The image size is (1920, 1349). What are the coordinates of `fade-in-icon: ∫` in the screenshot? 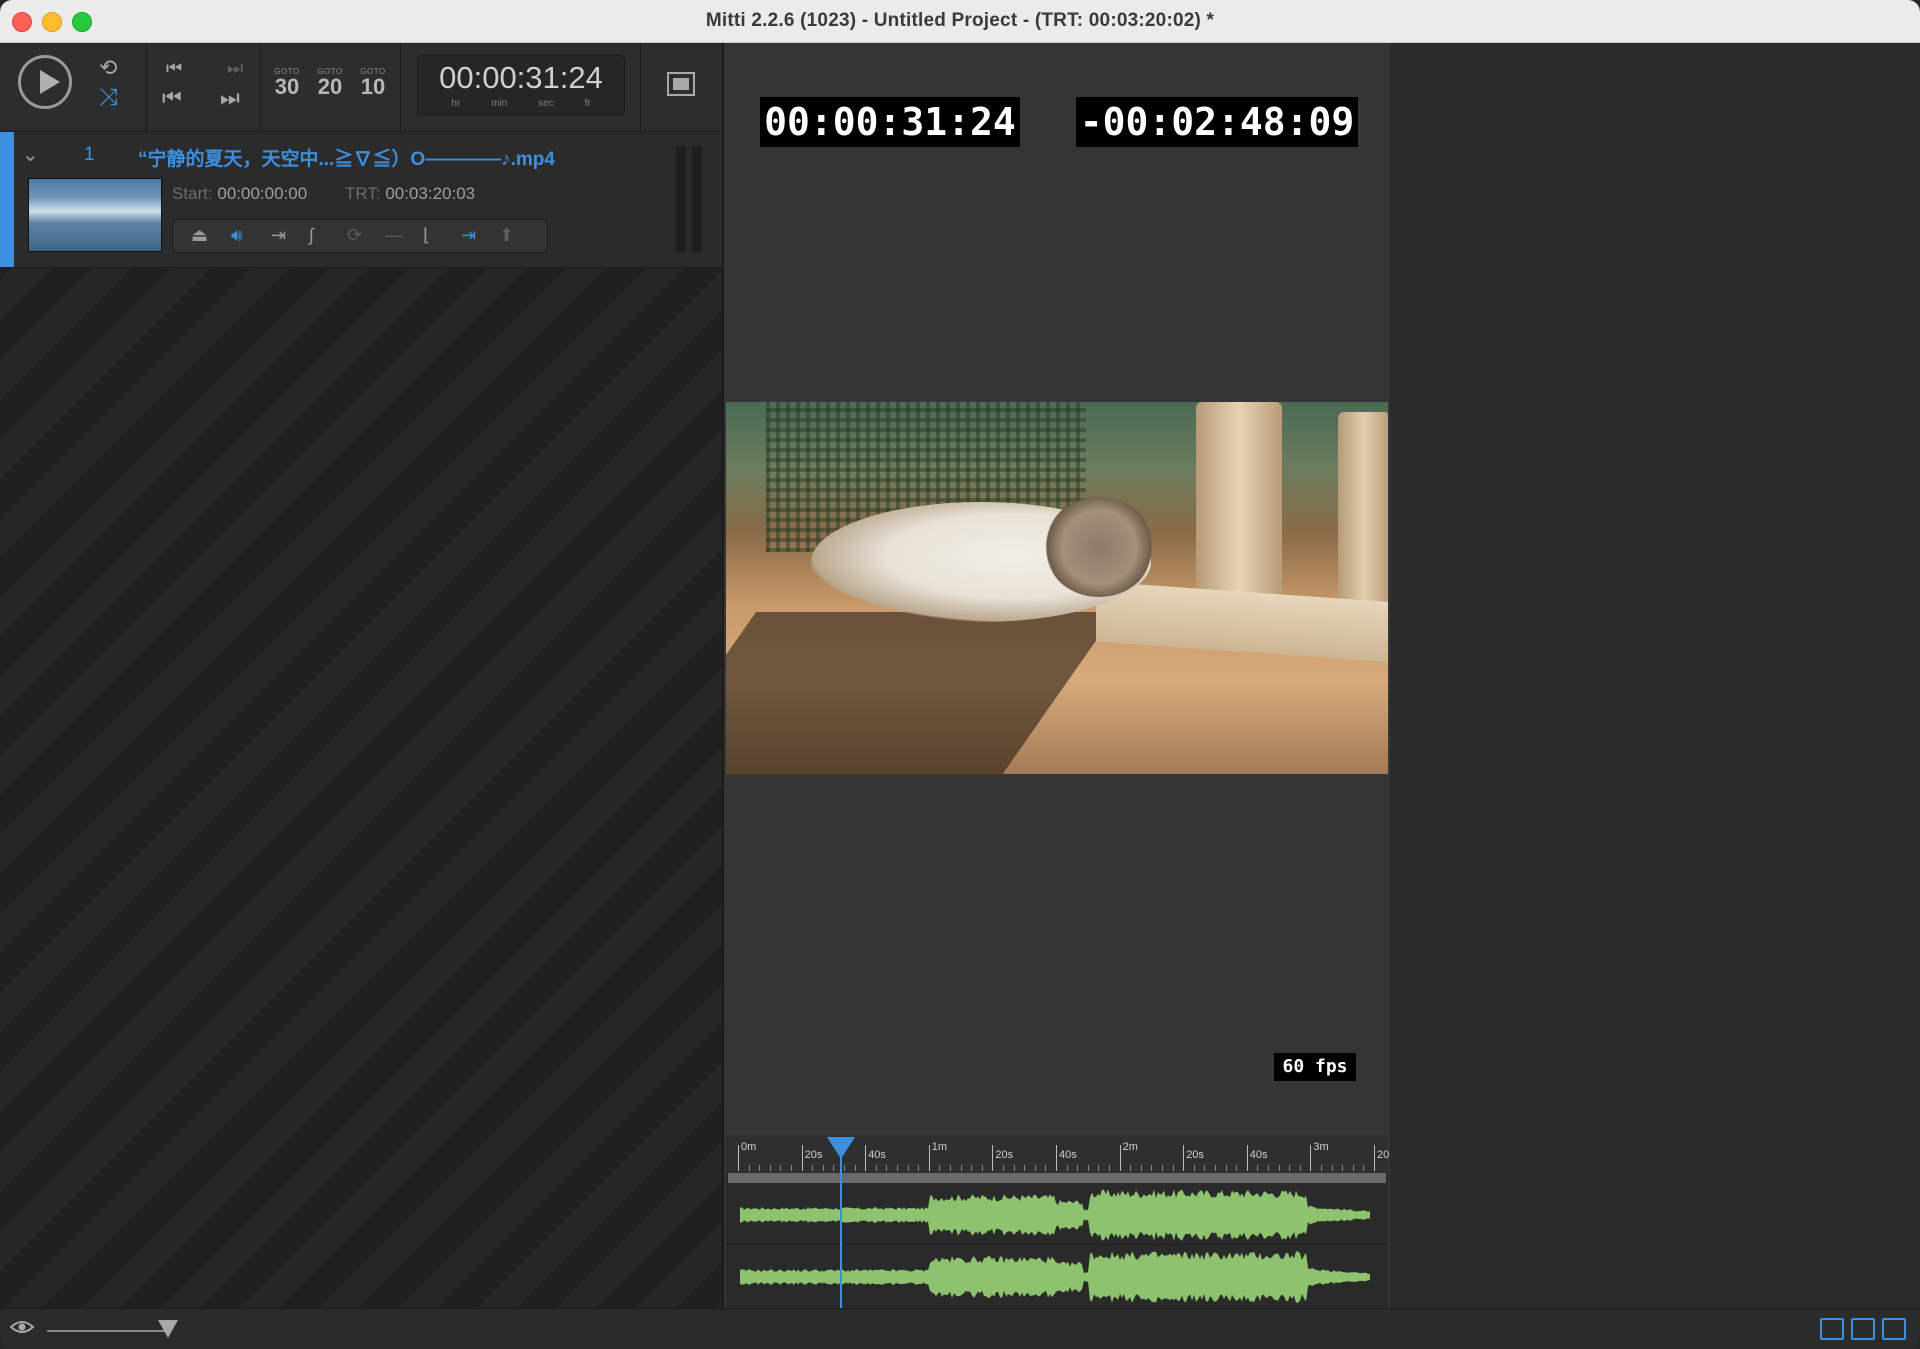 It's located at (311, 235).